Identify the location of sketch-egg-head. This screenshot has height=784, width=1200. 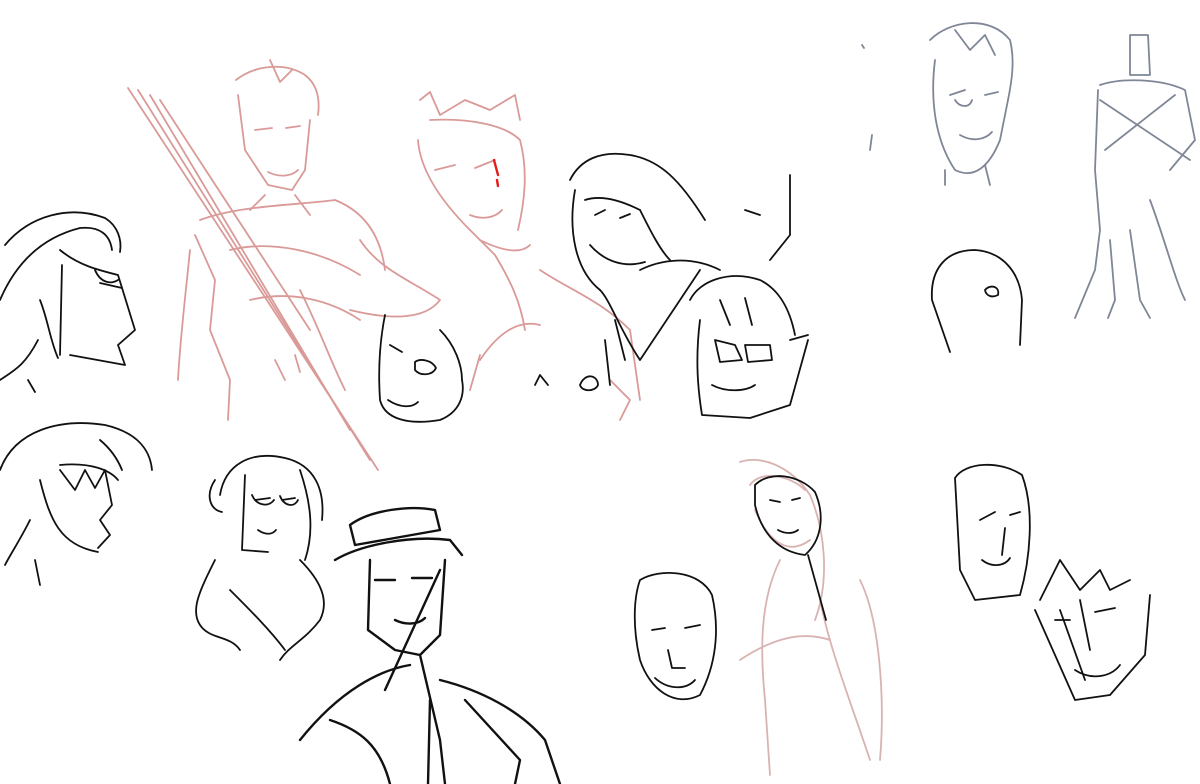
(977, 301).